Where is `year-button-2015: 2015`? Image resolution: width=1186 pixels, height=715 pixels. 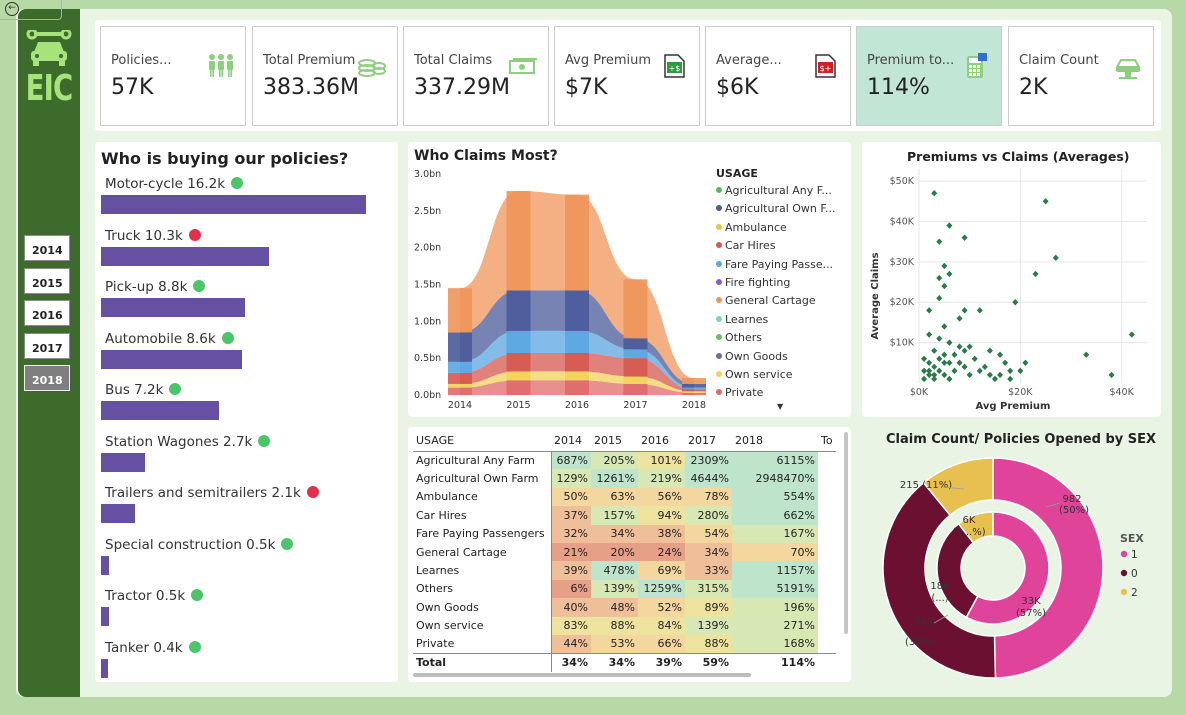 year-button-2015: 2015 is located at coordinates (47, 281).